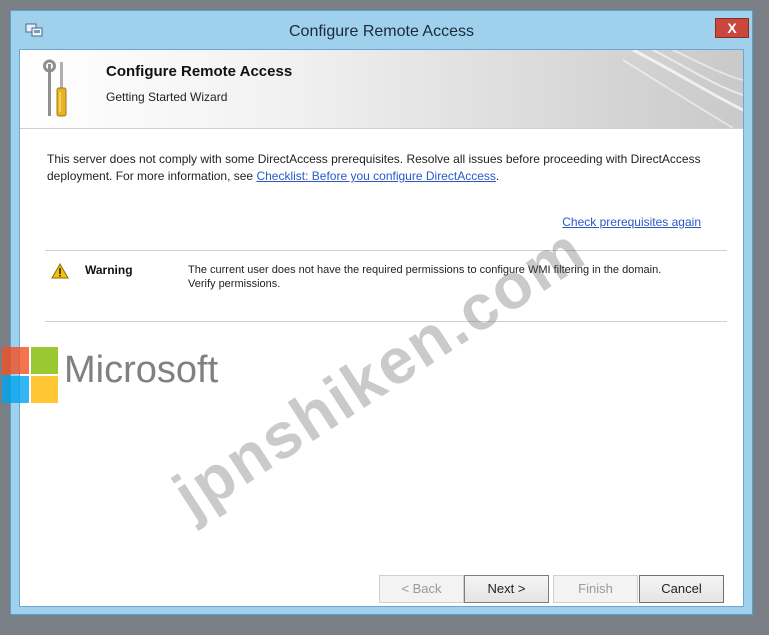 Image resolution: width=769 pixels, height=635 pixels. I want to click on close-button: X, so click(732, 28).